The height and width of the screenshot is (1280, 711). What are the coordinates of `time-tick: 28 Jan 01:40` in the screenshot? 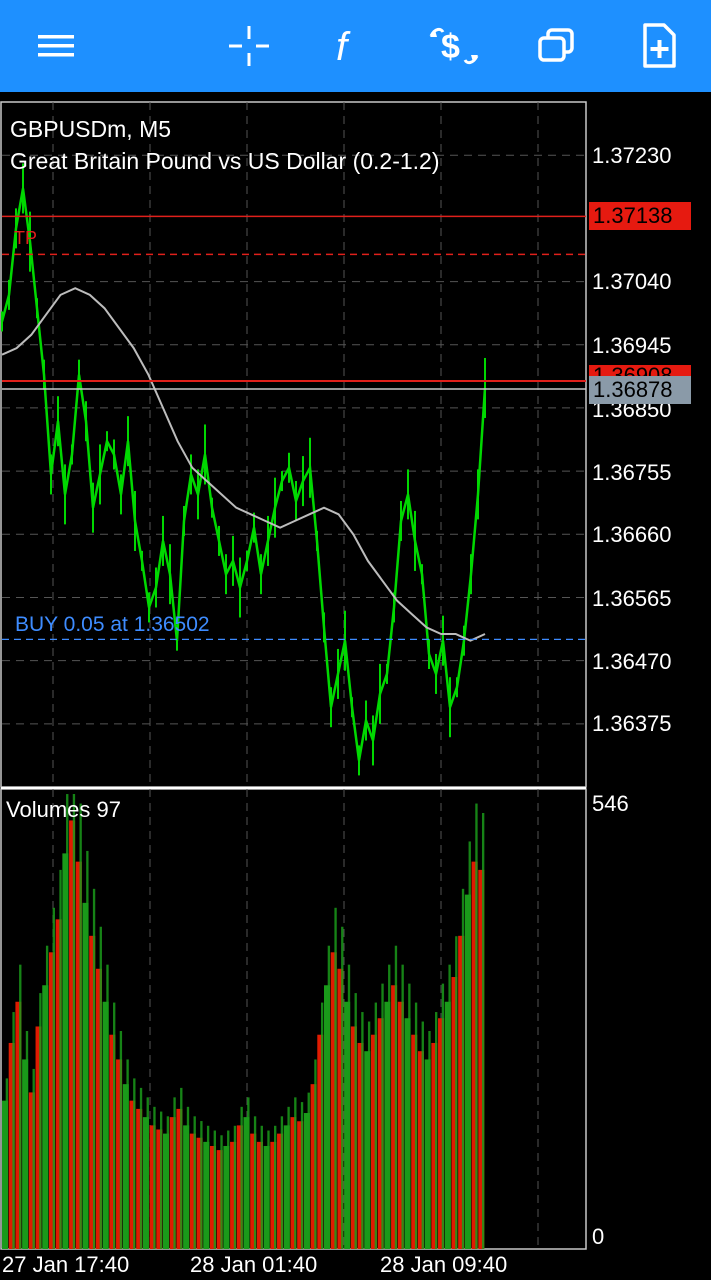 It's located at (254, 1264).